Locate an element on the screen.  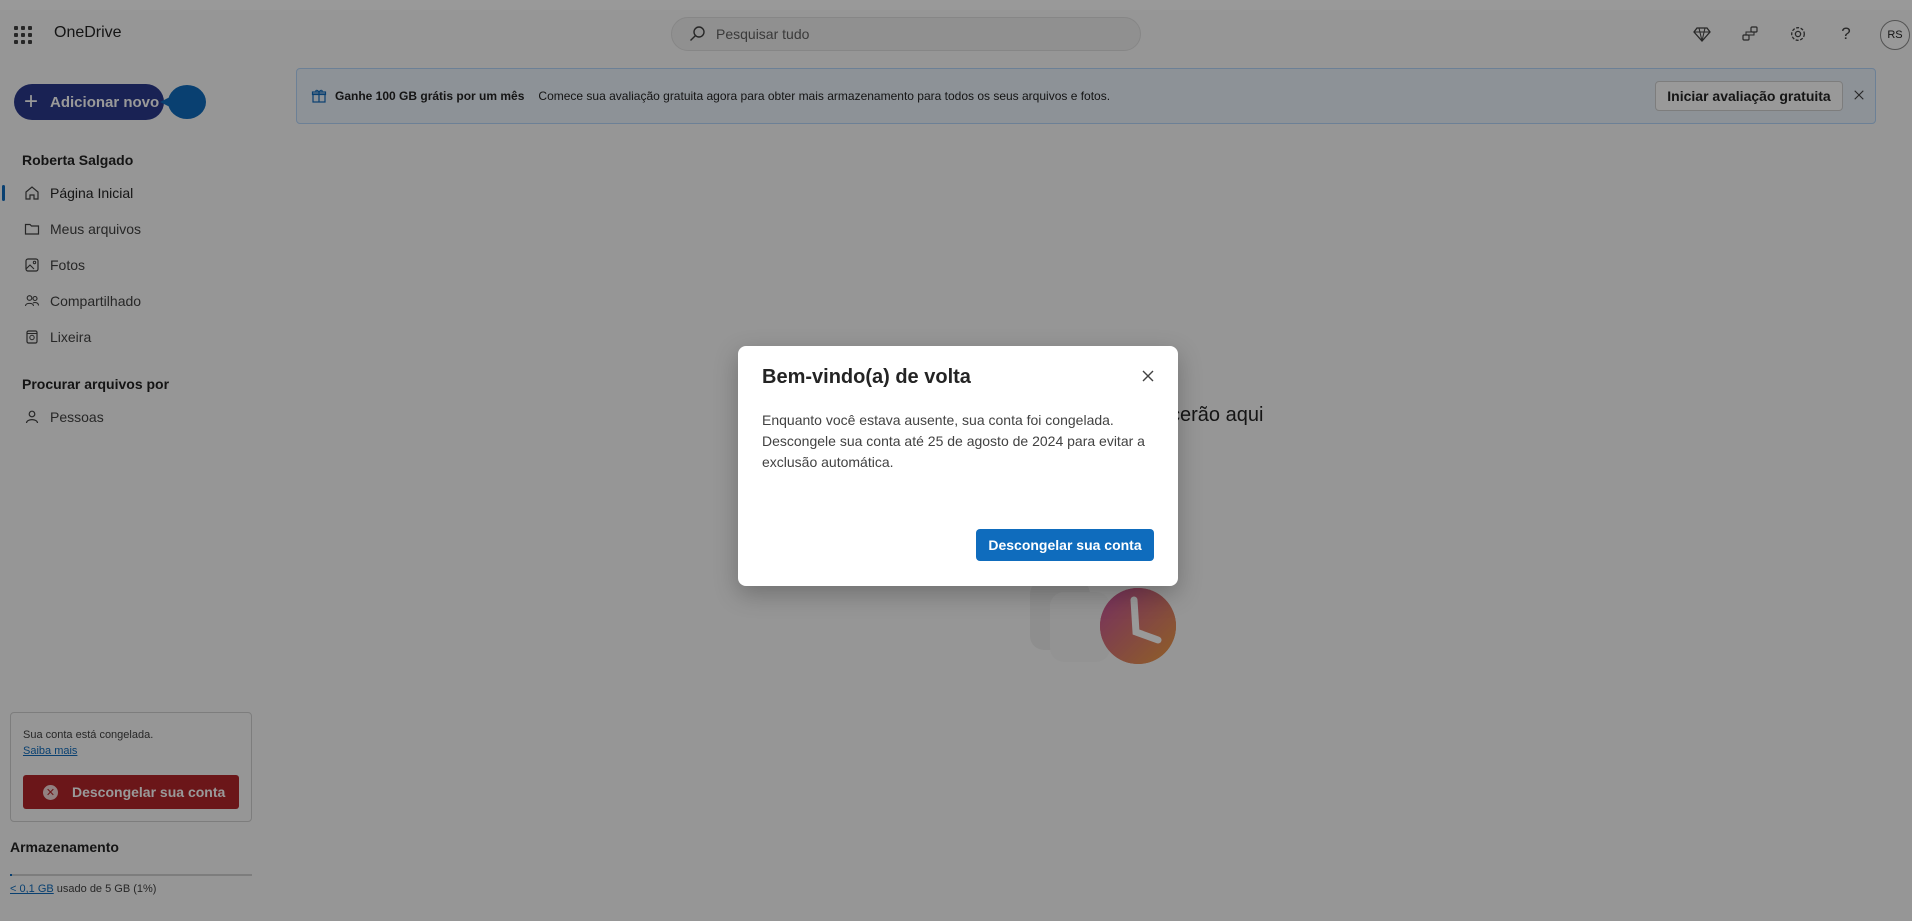
unfreeze-account-button: Descongelar sua conta is located at coordinates (1065, 545).